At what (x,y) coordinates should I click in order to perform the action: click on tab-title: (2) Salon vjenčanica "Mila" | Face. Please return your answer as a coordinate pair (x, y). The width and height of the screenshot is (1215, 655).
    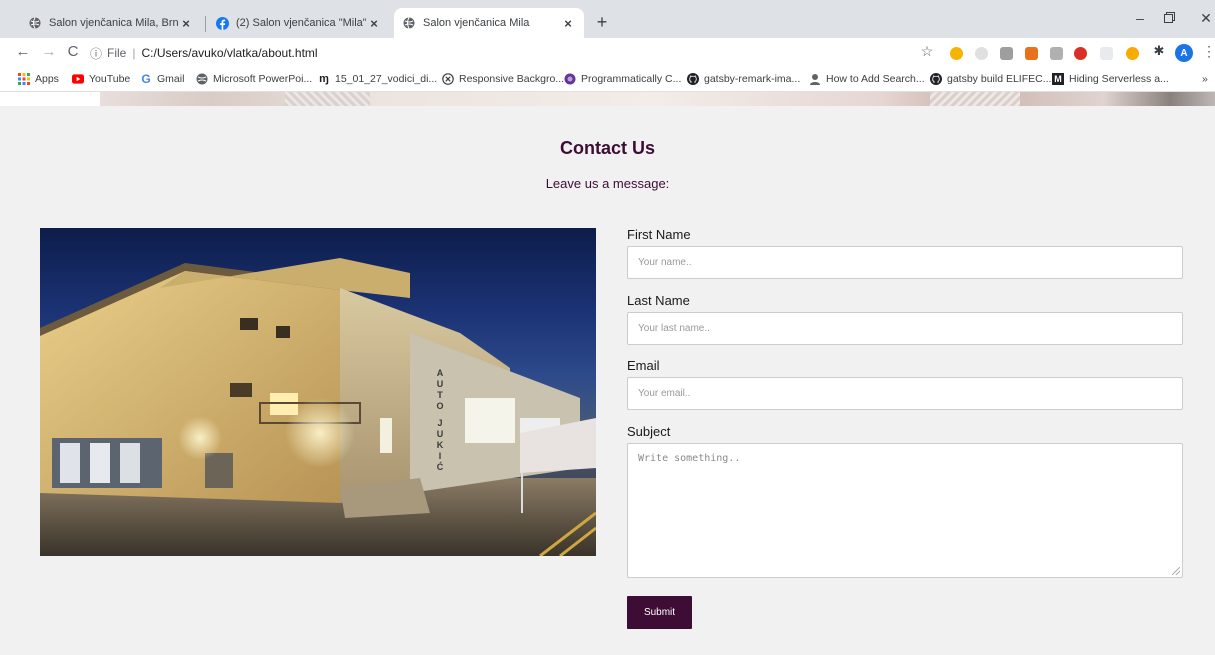
    Looking at the image, I should click on (301, 23).